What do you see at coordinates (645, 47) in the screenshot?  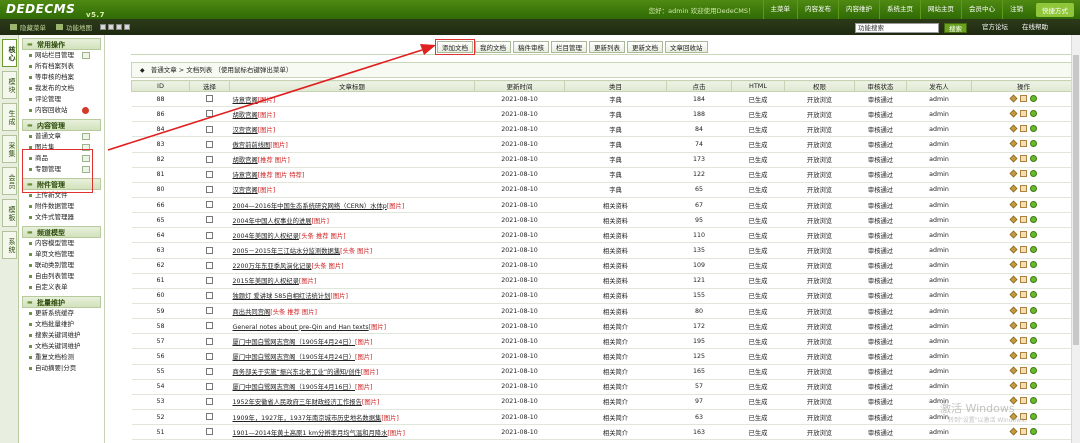 I see `update-docs-button: 更新文档` at bounding box center [645, 47].